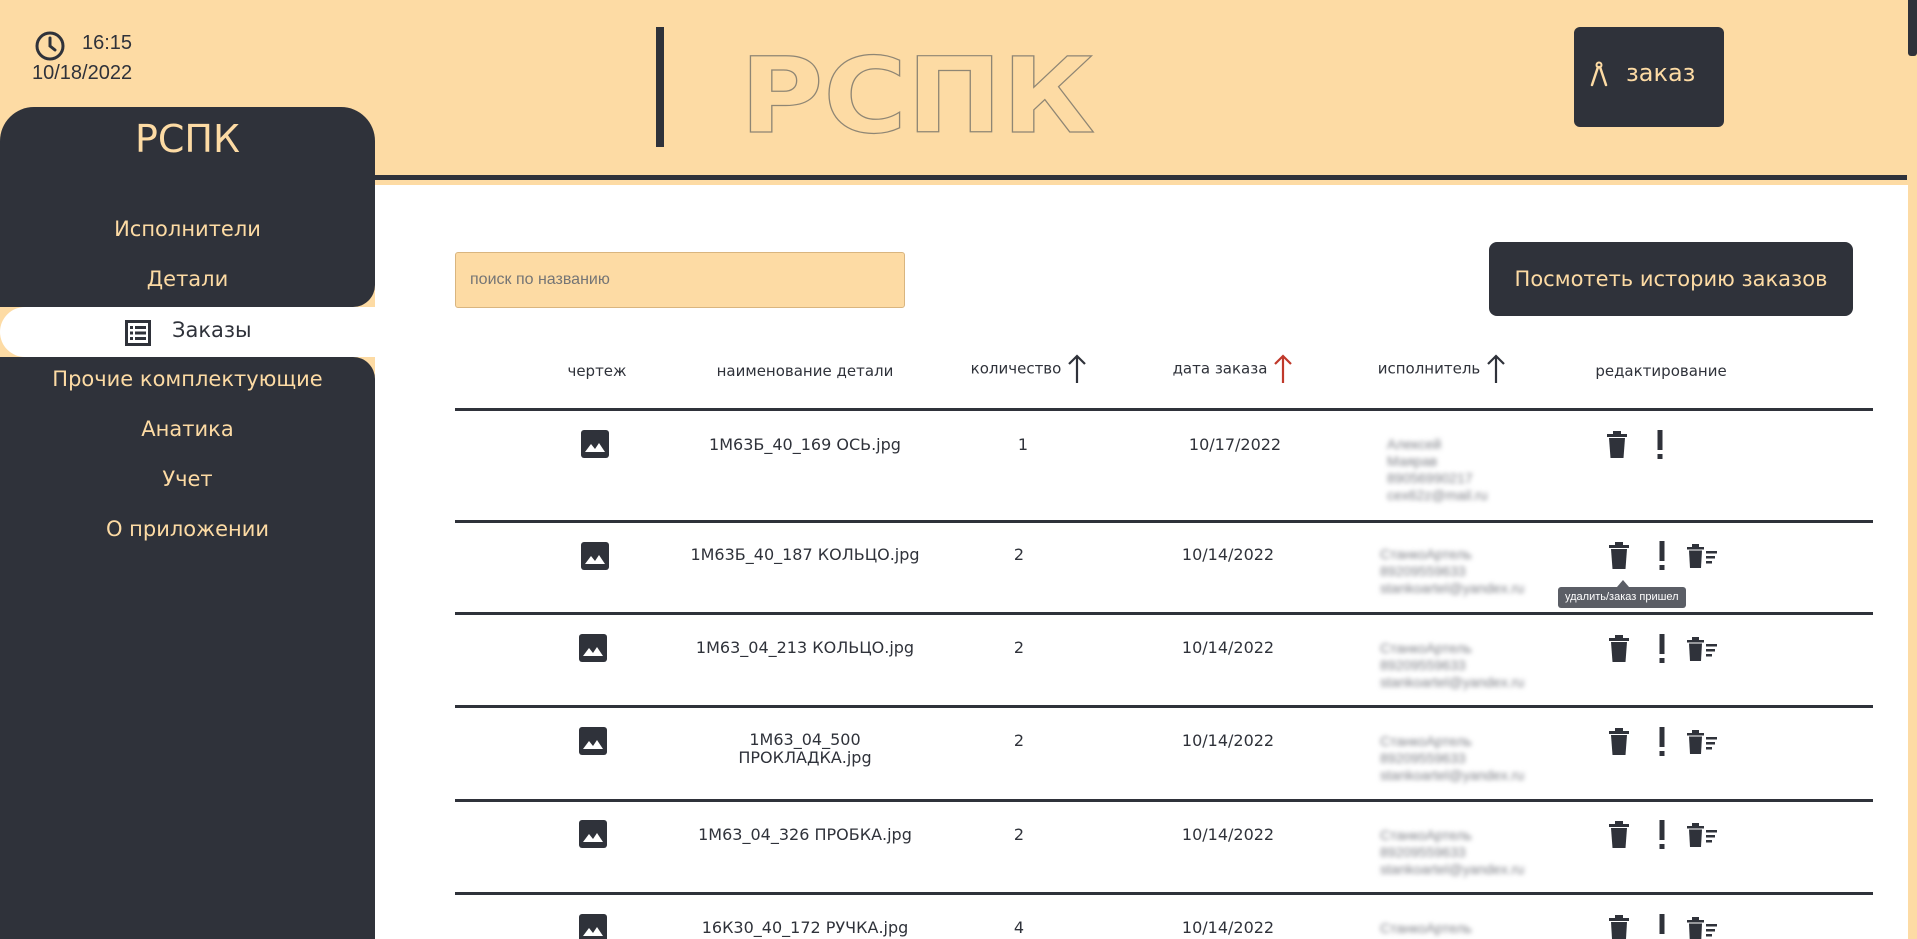 The image size is (1917, 939). What do you see at coordinates (660, 87) in the screenshot?
I see `header-divider` at bounding box center [660, 87].